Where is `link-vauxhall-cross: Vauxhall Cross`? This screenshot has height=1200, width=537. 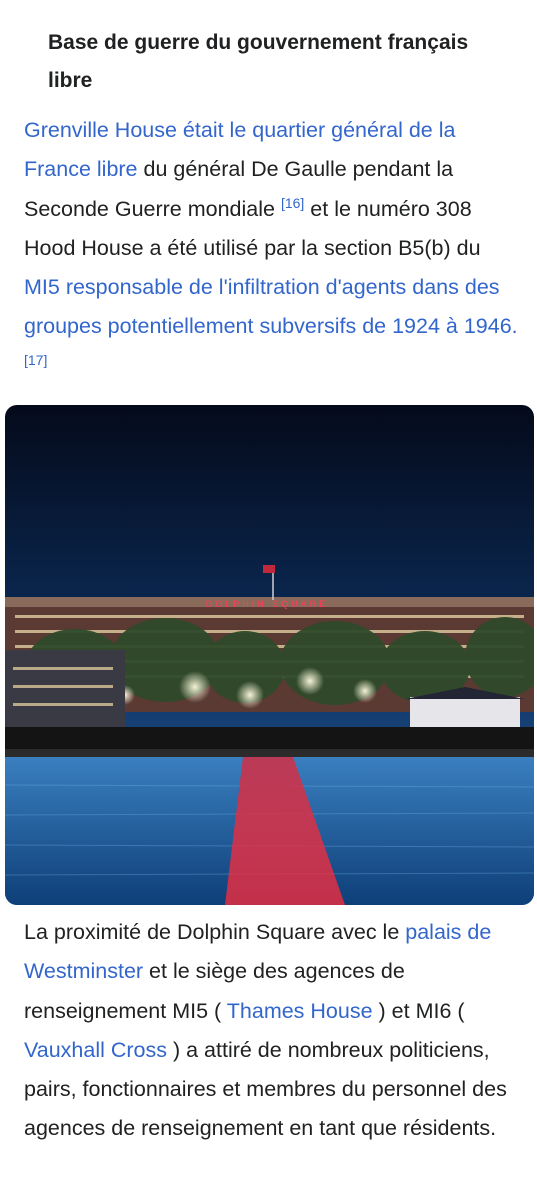 link-vauxhall-cross: Vauxhall Cross is located at coordinates (95, 1050).